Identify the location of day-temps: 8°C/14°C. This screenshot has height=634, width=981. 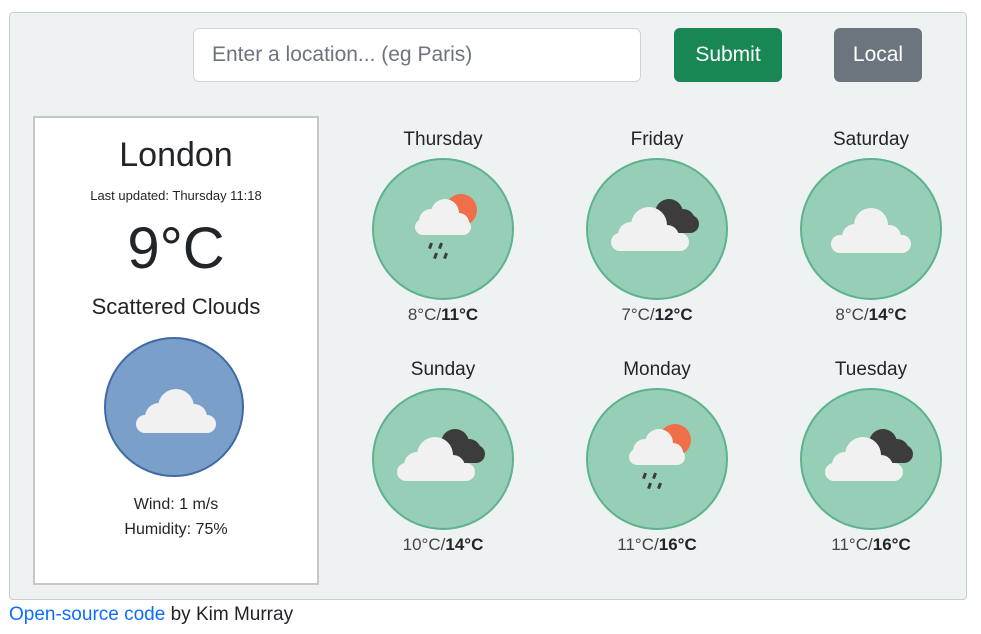
(871, 314).